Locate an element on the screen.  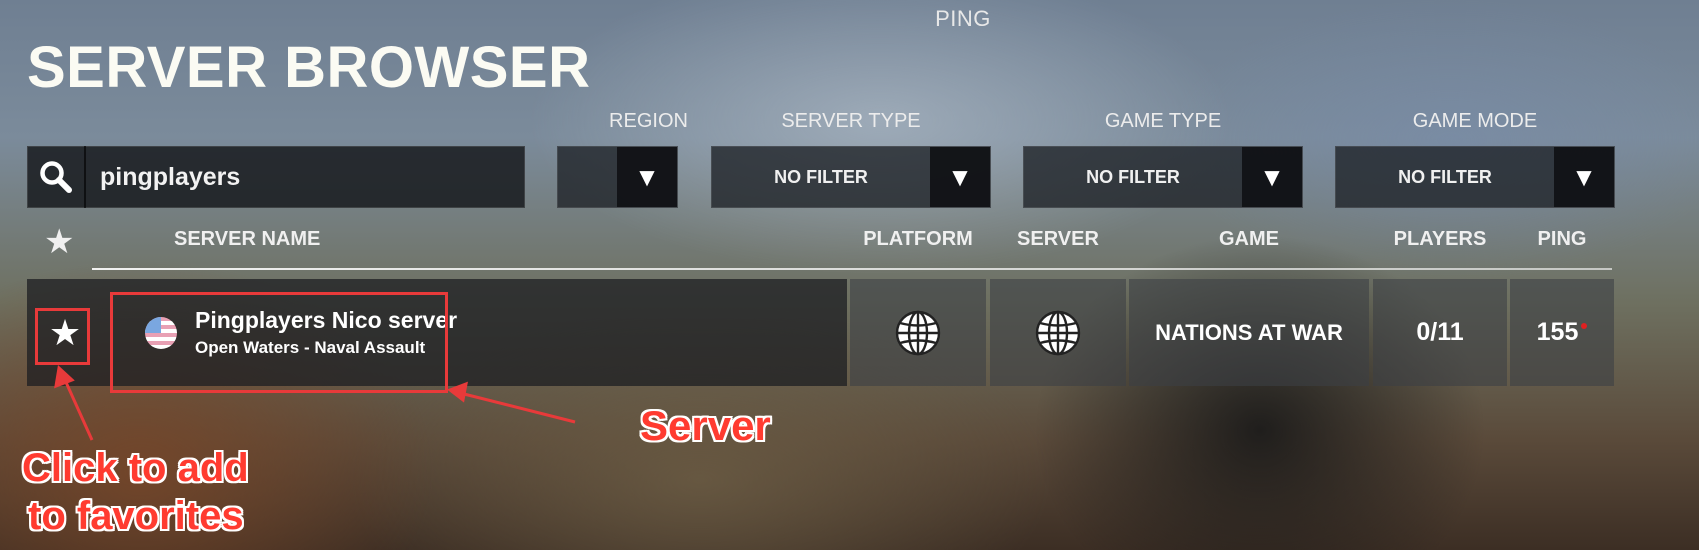
favorite-hint-text: Click to add to favorites is located at coordinates (135, 492).